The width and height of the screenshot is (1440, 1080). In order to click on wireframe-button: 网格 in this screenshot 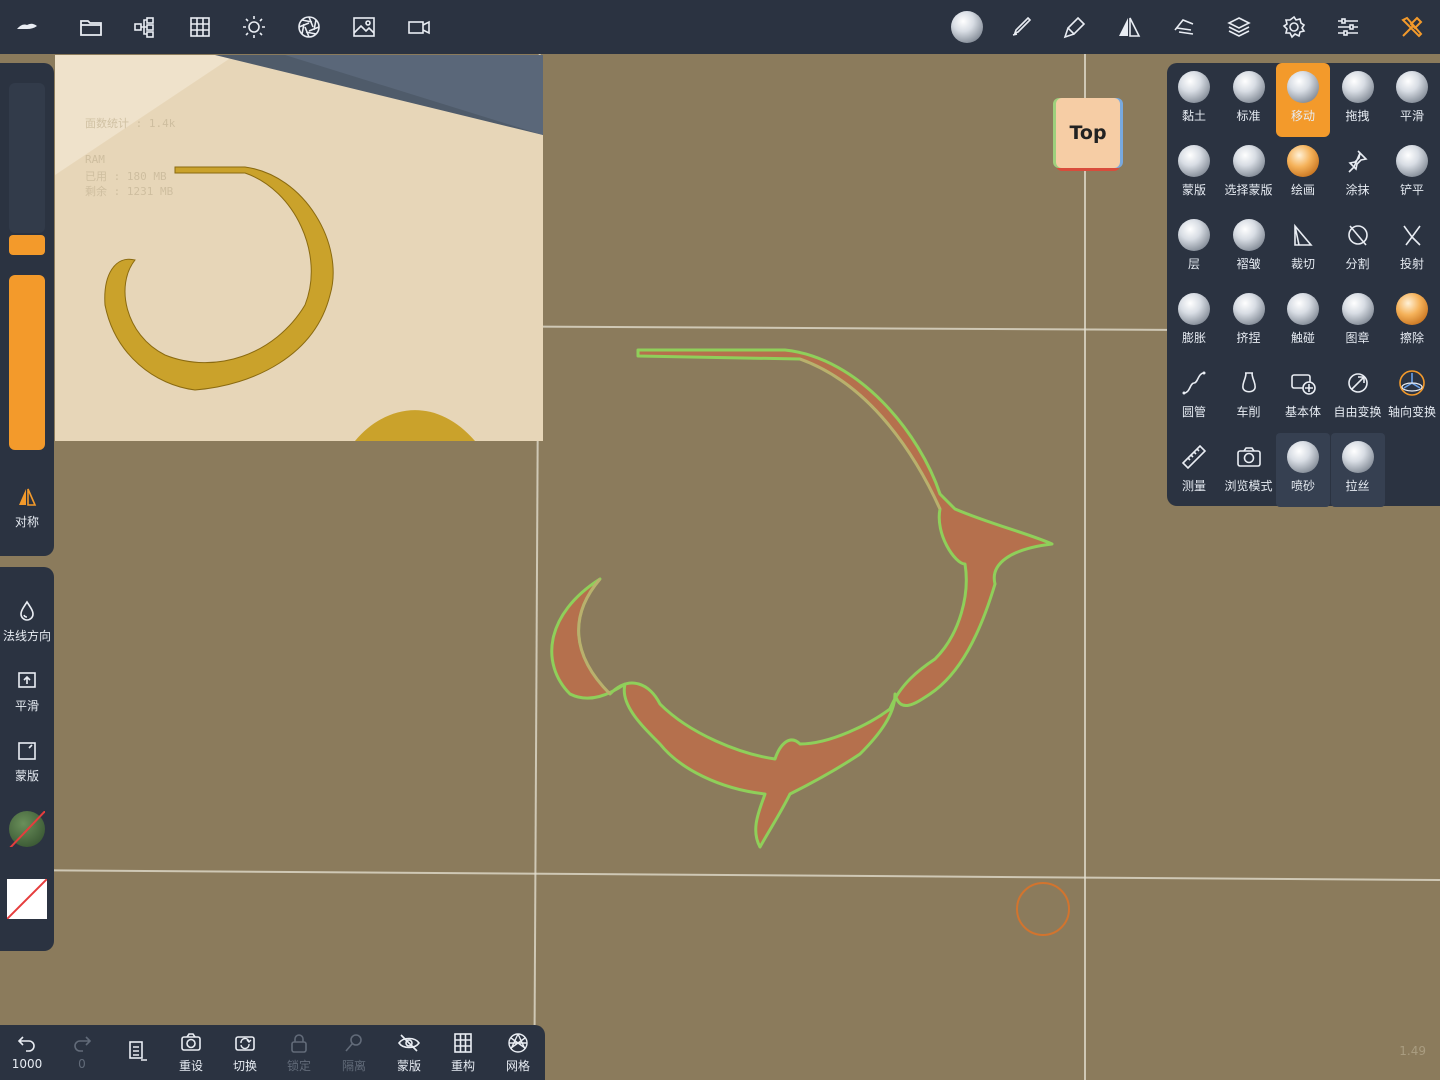, I will do `click(518, 1052)`.